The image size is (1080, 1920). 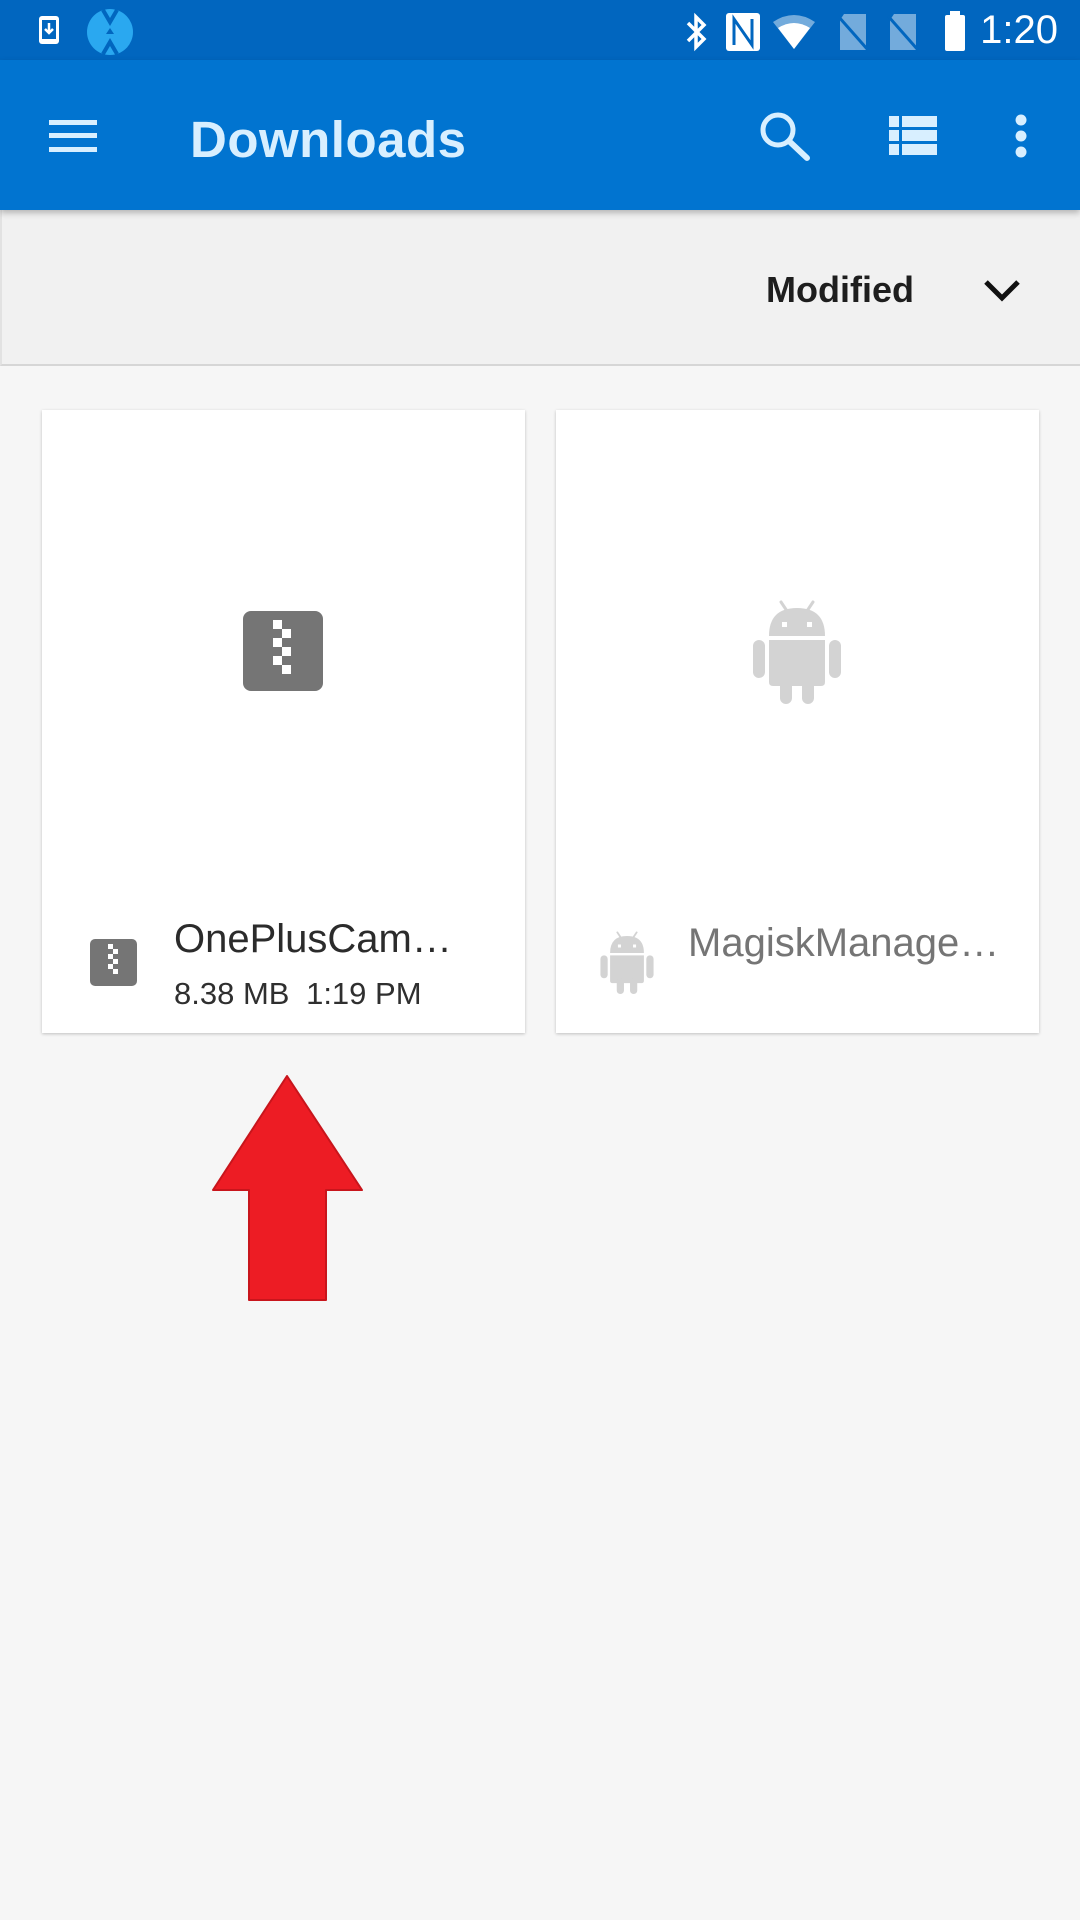 I want to click on file-meta: 8.38 MB 1:19 PM, so click(x=298, y=994).